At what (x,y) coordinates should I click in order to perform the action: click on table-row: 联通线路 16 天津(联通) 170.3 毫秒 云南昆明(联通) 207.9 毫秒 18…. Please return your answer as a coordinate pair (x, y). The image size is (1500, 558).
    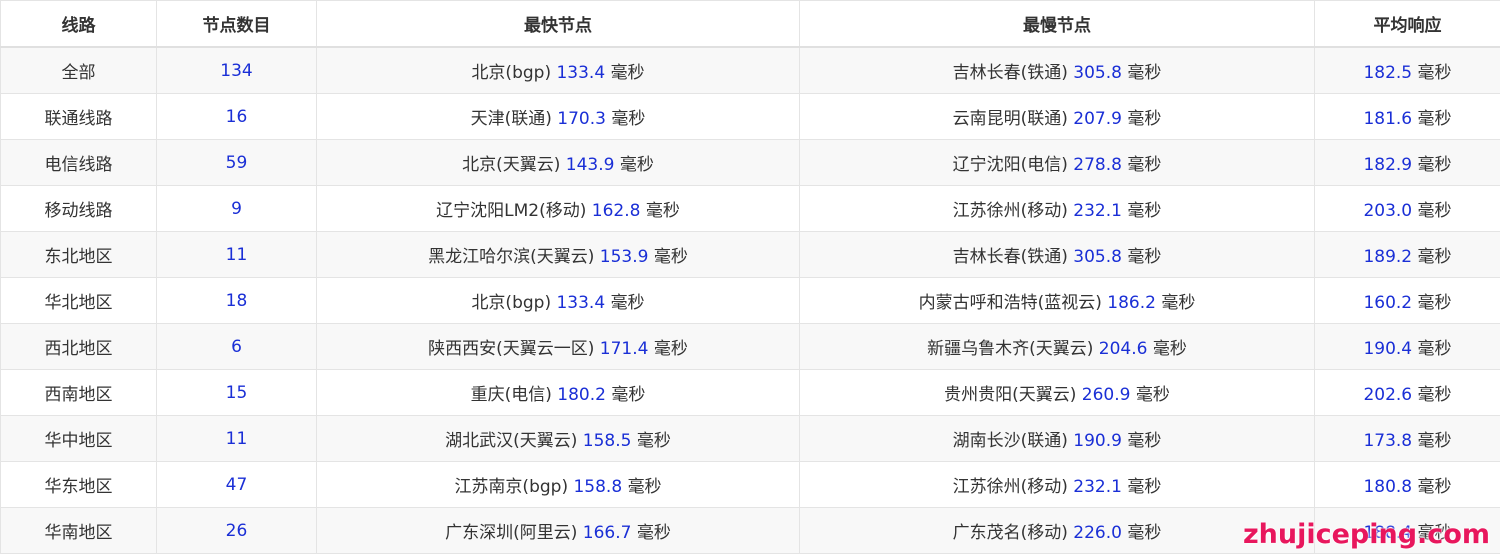
    Looking at the image, I should click on (750, 116).